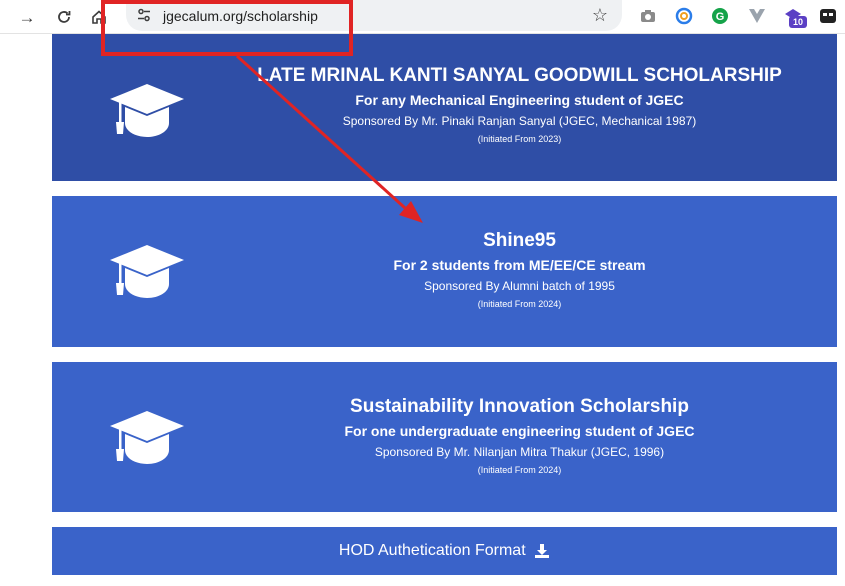 Image resolution: width=845 pixels, height=586 pixels. What do you see at coordinates (240, 16) in the screenshot?
I see `url-text: jgecalum.org/scholarship` at bounding box center [240, 16].